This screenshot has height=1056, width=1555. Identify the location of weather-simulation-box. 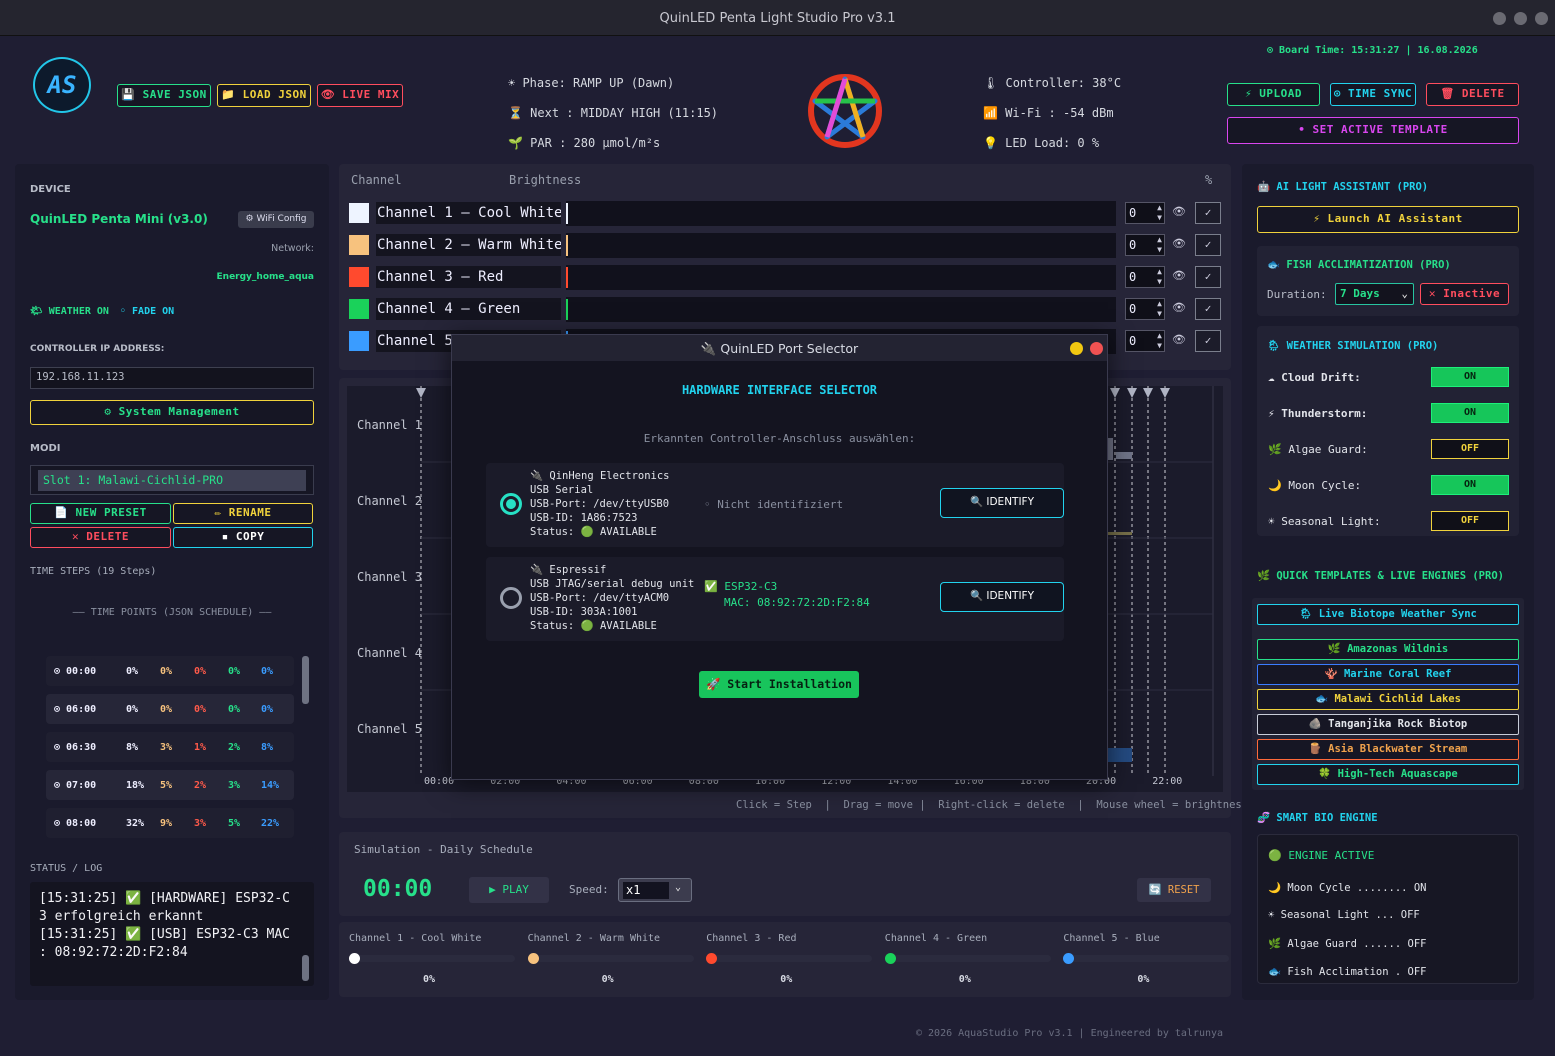
(1388, 431).